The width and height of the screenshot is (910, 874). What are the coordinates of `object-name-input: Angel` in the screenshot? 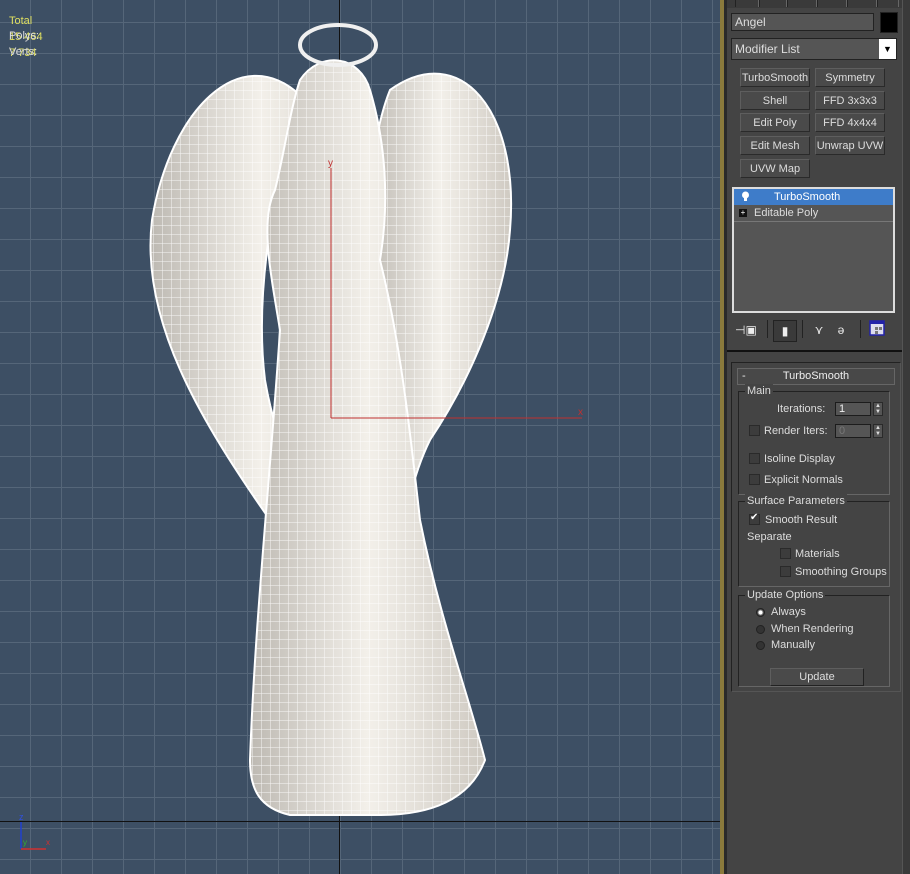 It's located at (802, 22).